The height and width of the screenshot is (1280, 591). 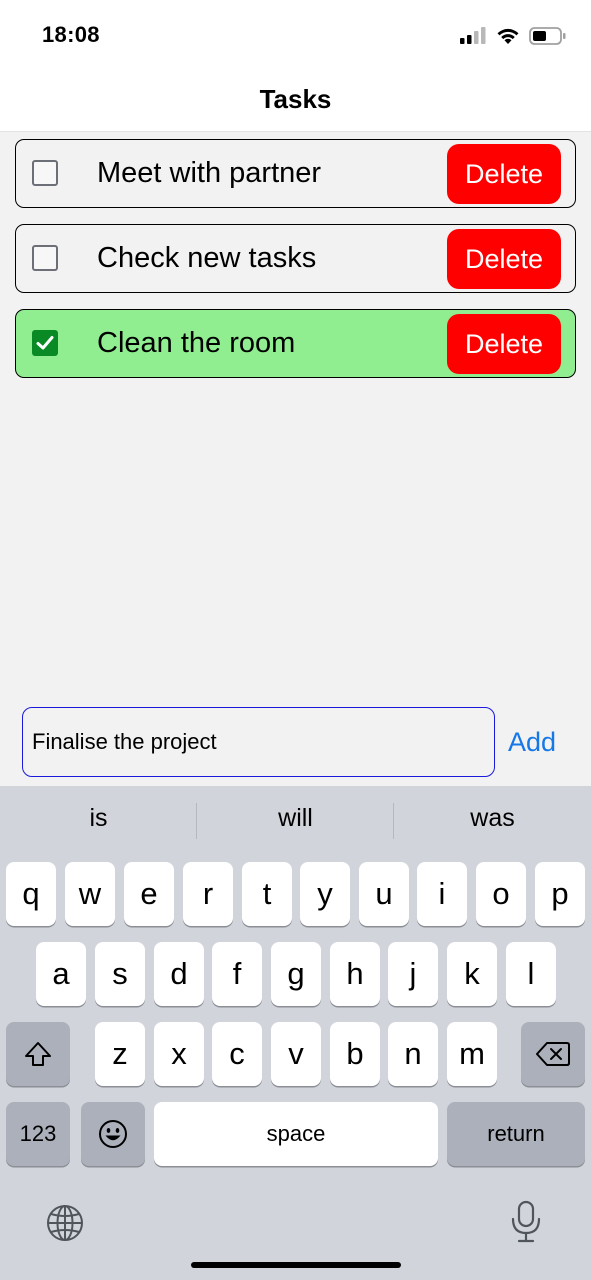 I want to click on key-letter: e, so click(x=149, y=894).